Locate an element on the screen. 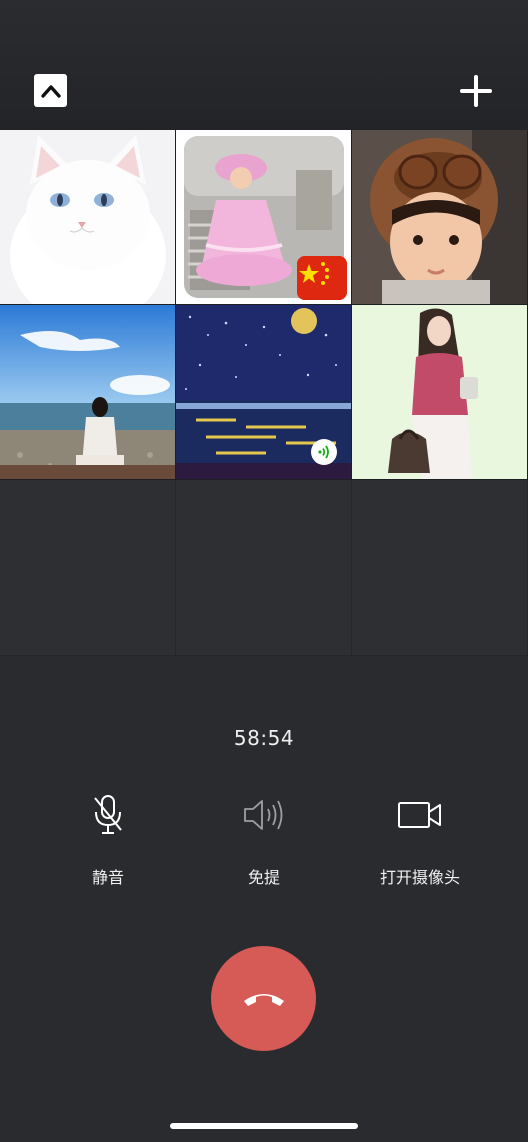  woman-illustration-avatar is located at coordinates (439, 392).